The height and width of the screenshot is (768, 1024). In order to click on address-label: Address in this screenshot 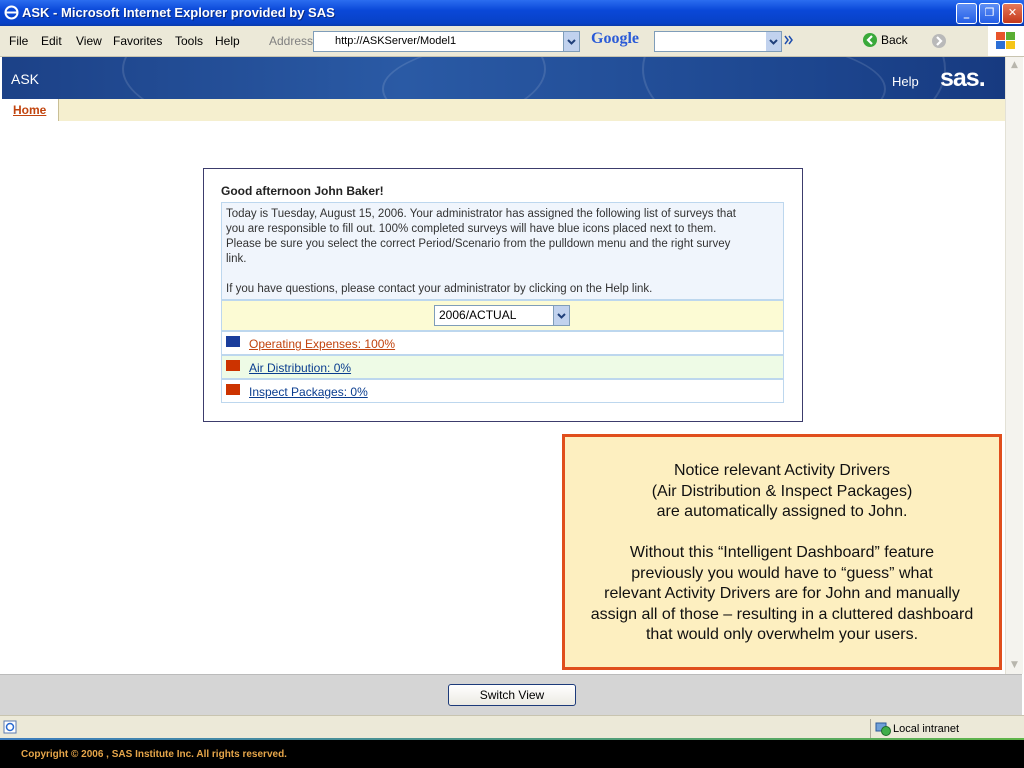, I will do `click(291, 41)`.